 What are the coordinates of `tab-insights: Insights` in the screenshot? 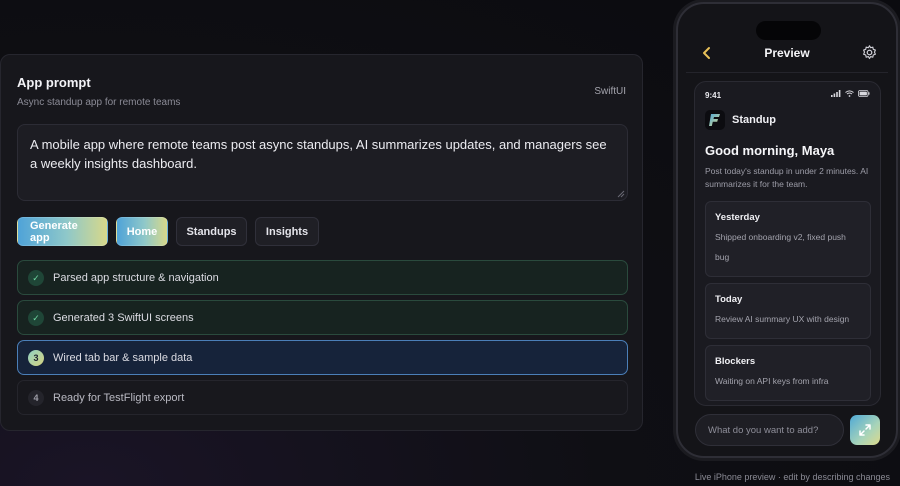 It's located at (287, 231).